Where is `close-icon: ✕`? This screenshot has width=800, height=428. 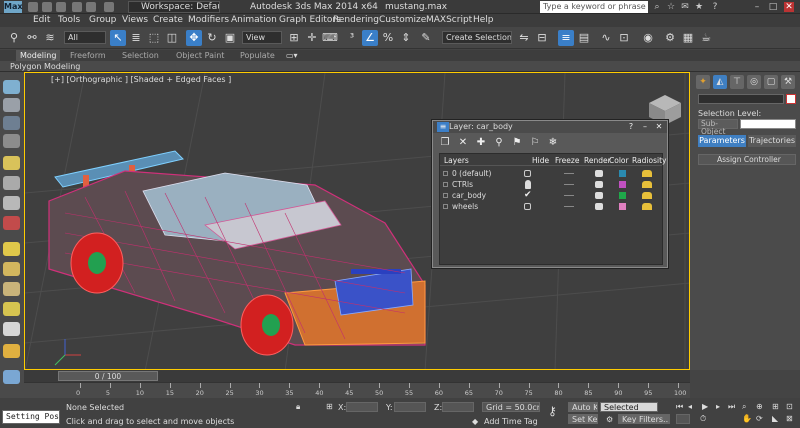 close-icon: ✕ is located at coordinates (789, 7).